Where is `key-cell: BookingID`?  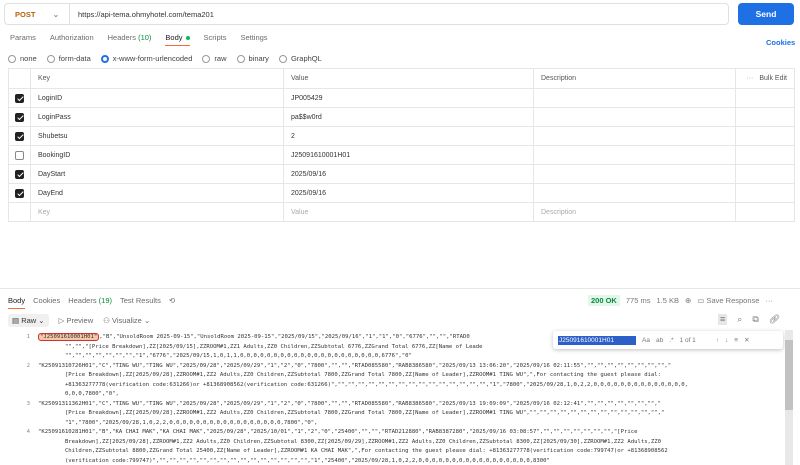 key-cell: BookingID is located at coordinates (157, 155).